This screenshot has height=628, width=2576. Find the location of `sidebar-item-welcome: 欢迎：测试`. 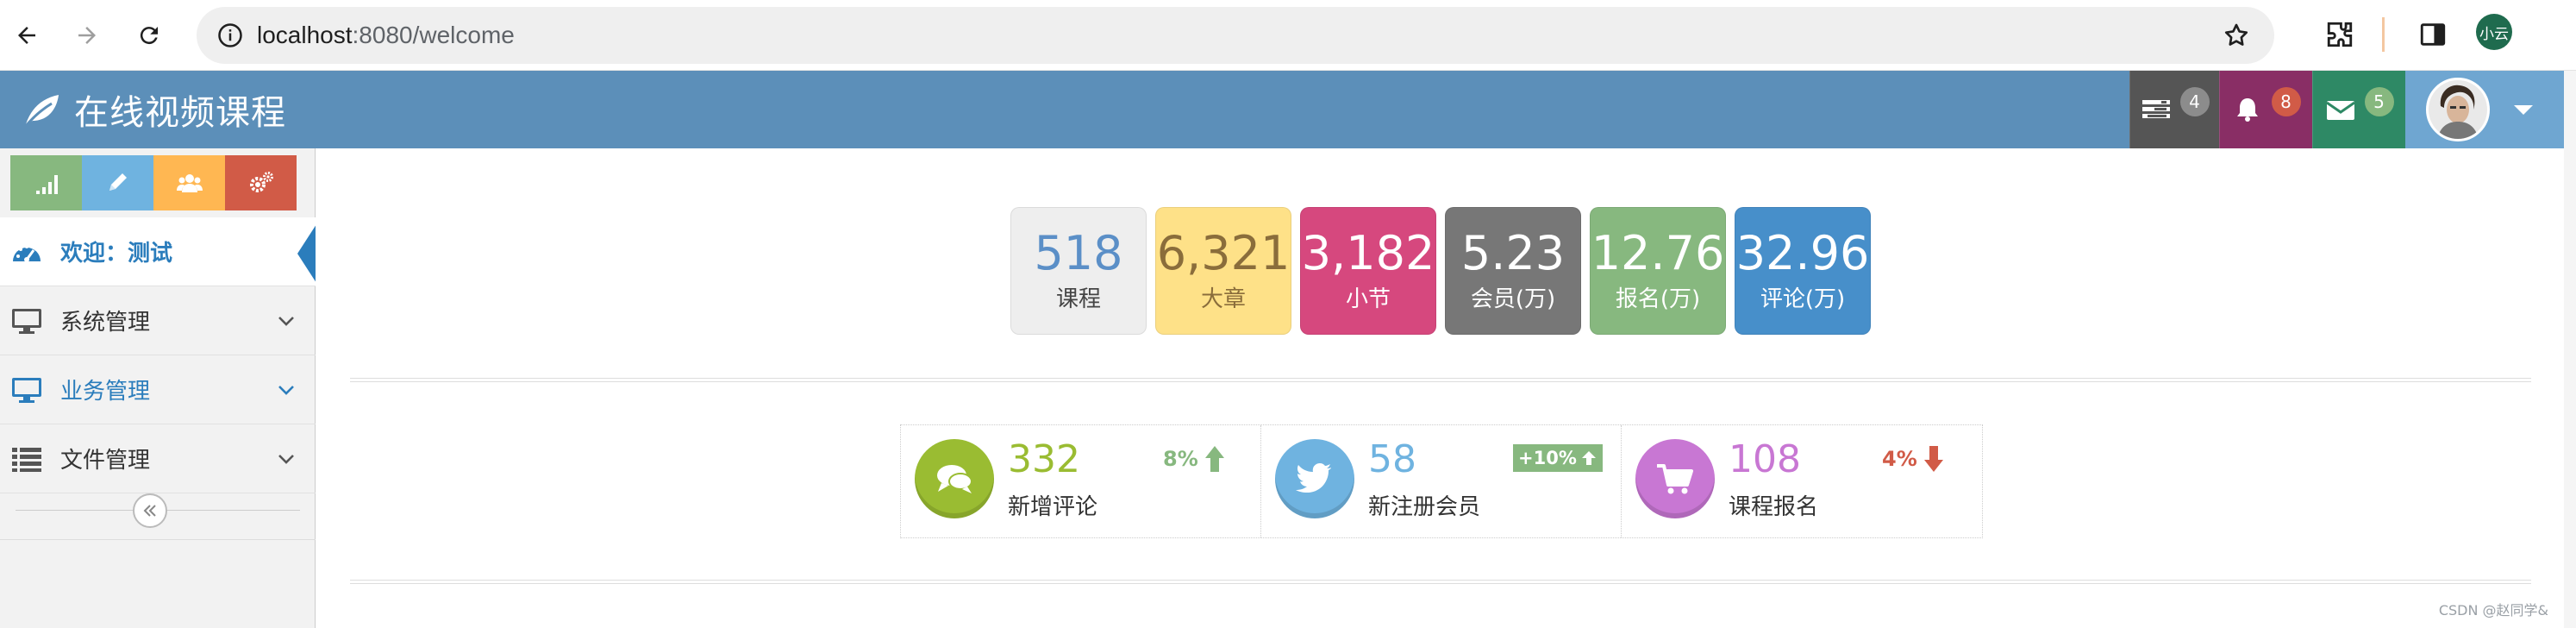

sidebar-item-welcome: 欢迎：测试 is located at coordinates (158, 251).